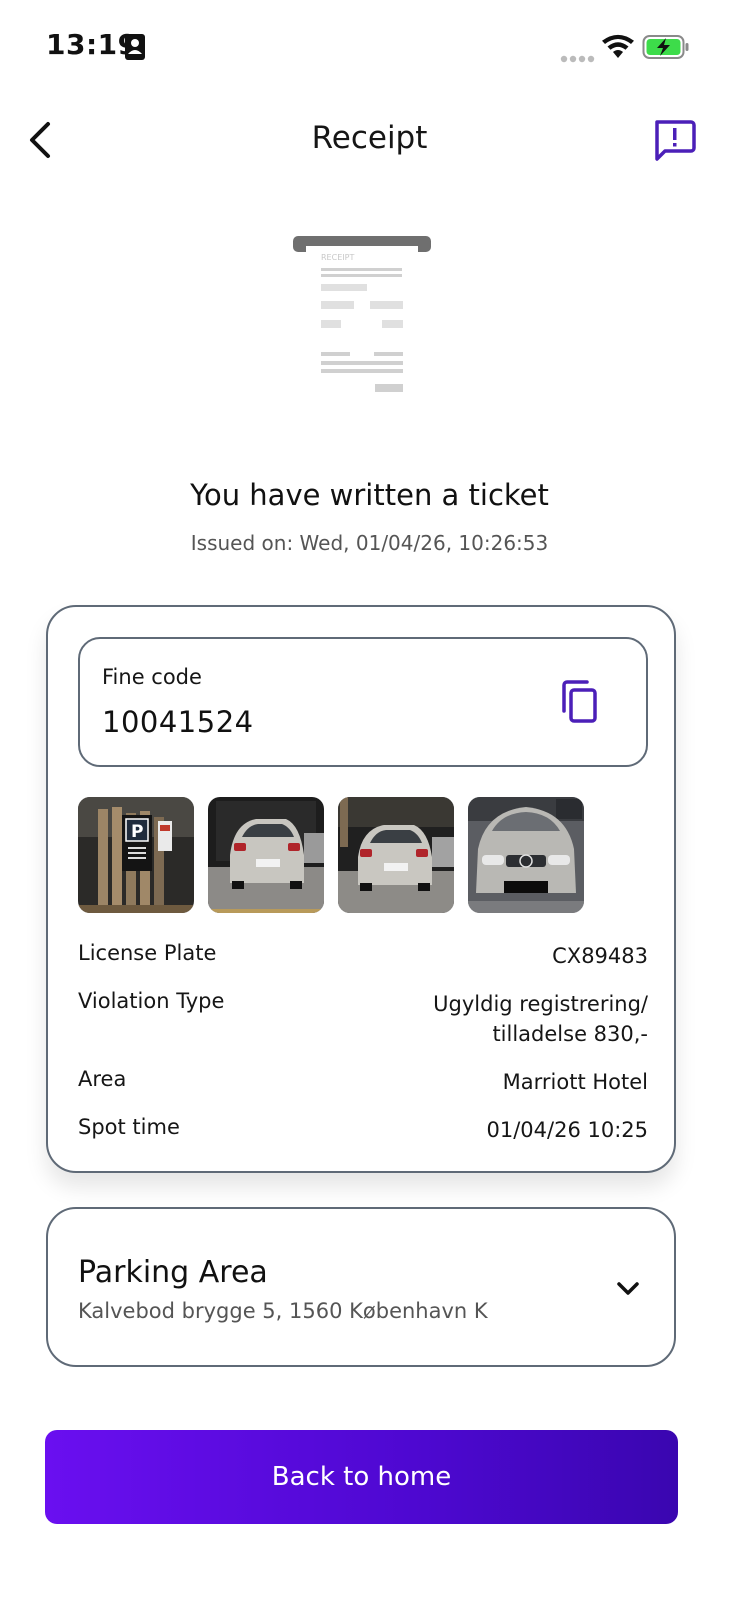  Describe the element at coordinates (674, 140) in the screenshot. I see `report-message-icon` at that location.